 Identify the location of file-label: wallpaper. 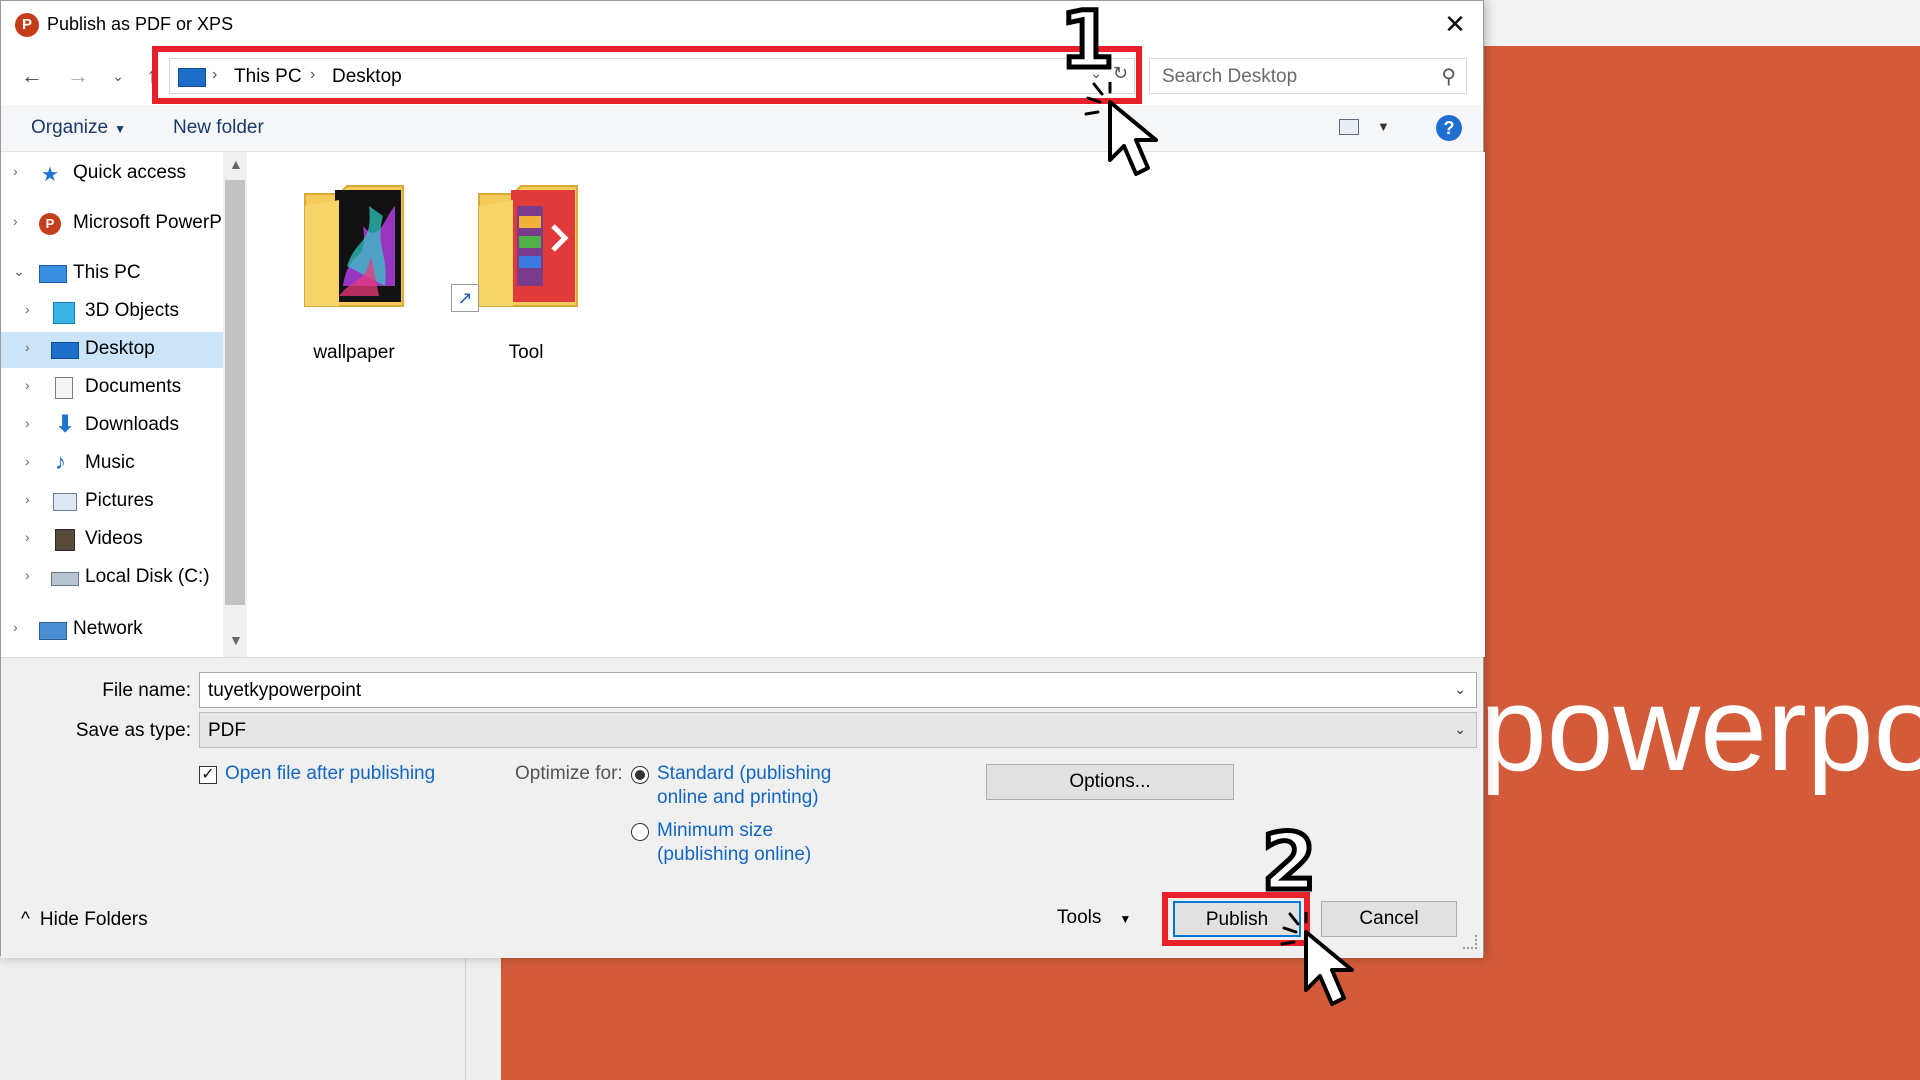
(354, 352).